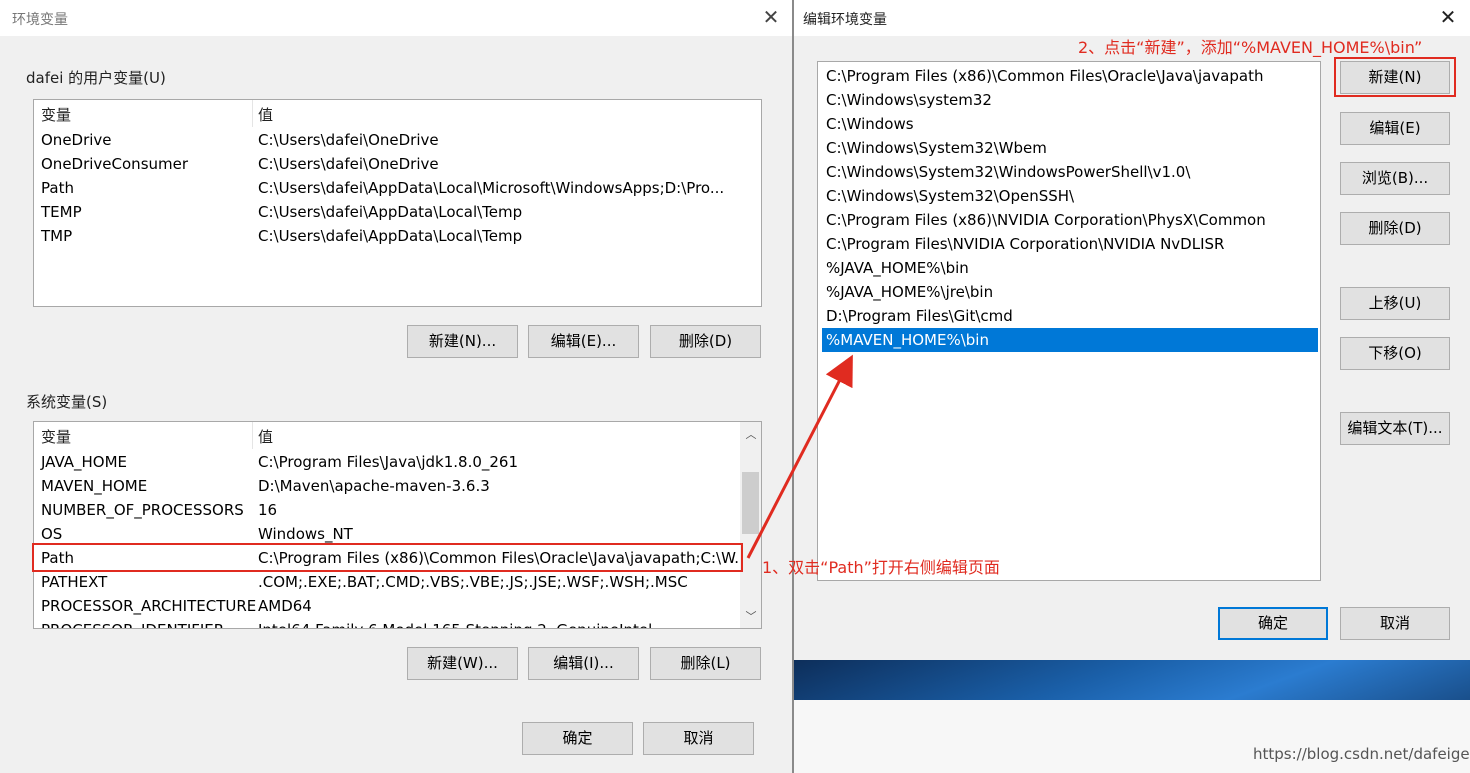 This screenshot has width=1470, height=773. I want to click on annotation-arrow, so click(799, 456).